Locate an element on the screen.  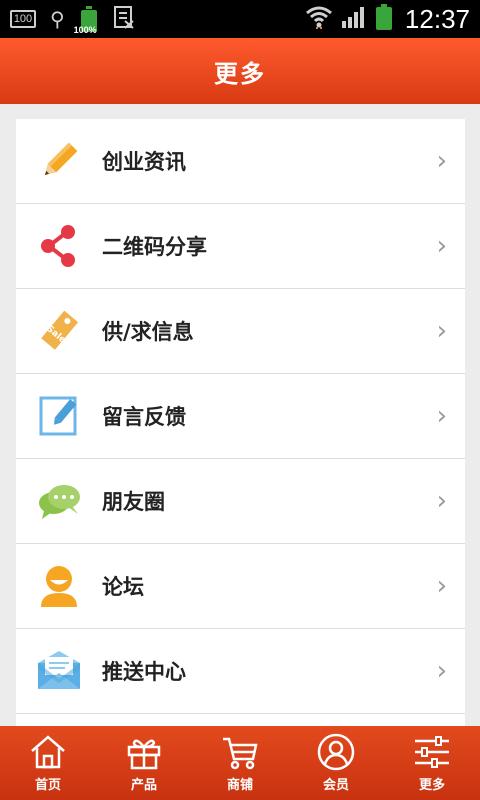
menu-item-label: 论坛 is located at coordinates (123, 587).